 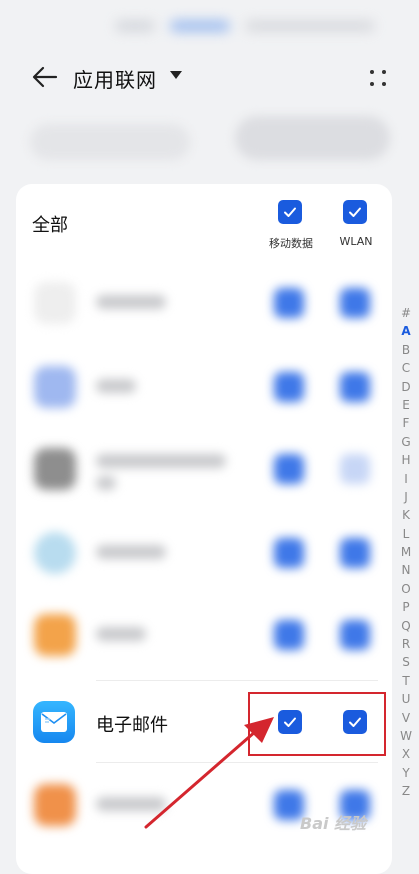 What do you see at coordinates (406, 718) in the screenshot?
I see `index-letter: V` at bounding box center [406, 718].